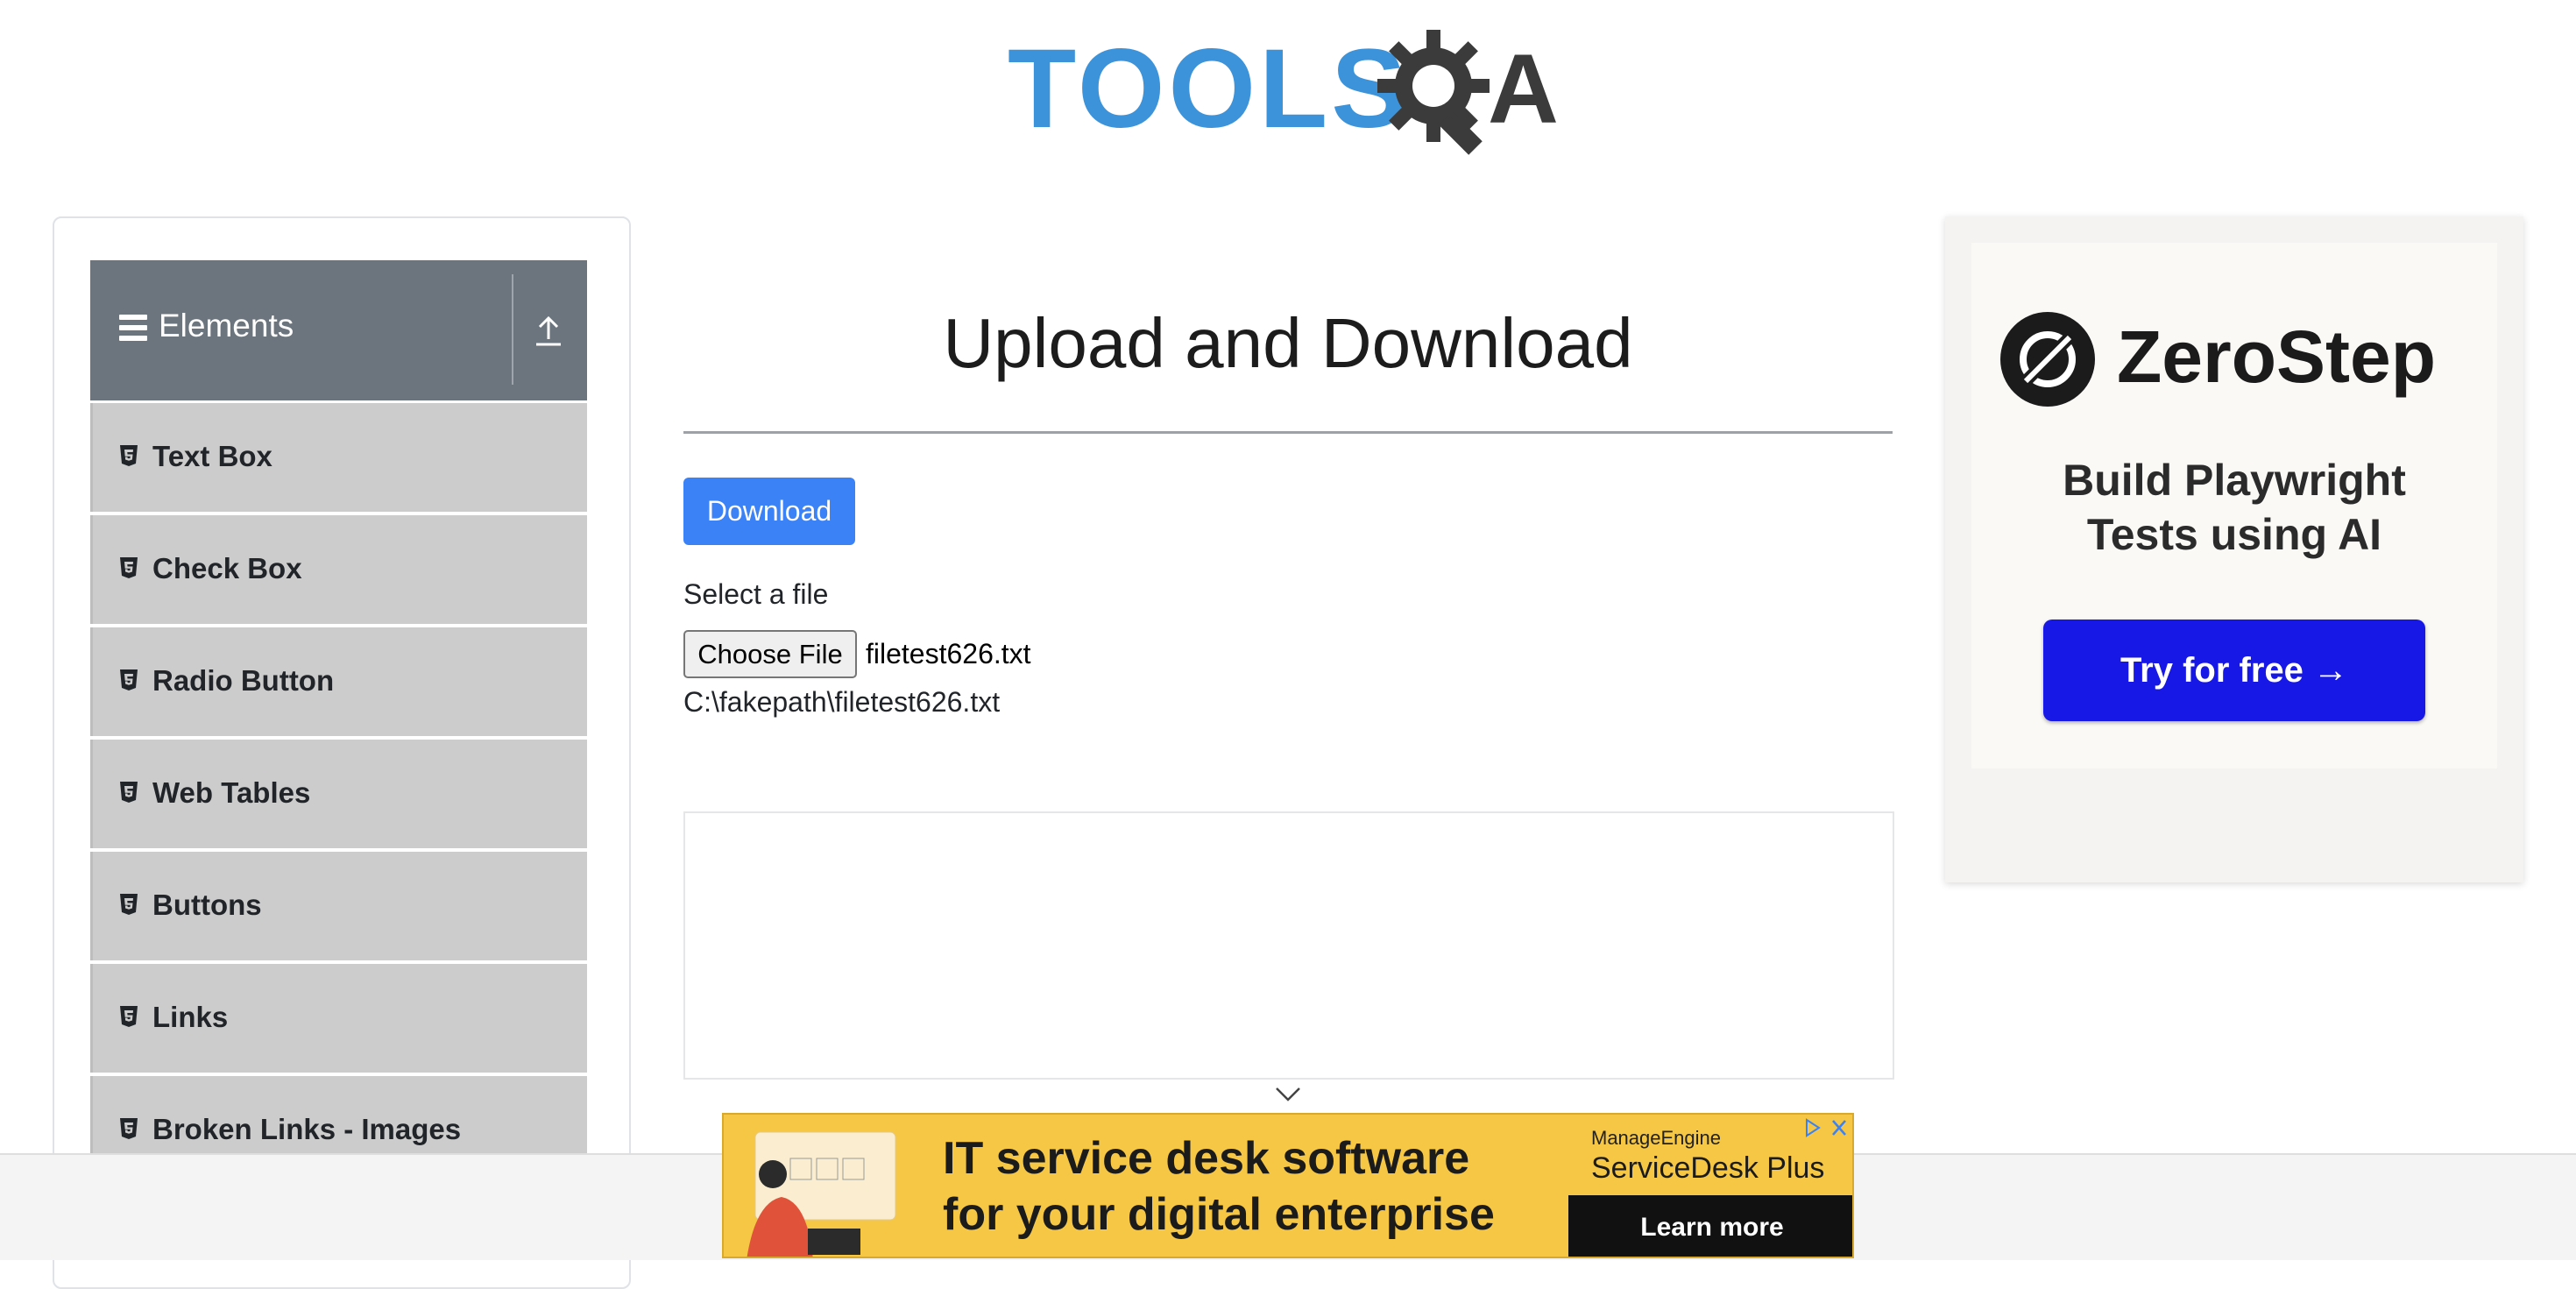 This screenshot has height=1289, width=2576. Describe the element at coordinates (756, 594) in the screenshot. I see `select-file-label: Select a file` at that location.